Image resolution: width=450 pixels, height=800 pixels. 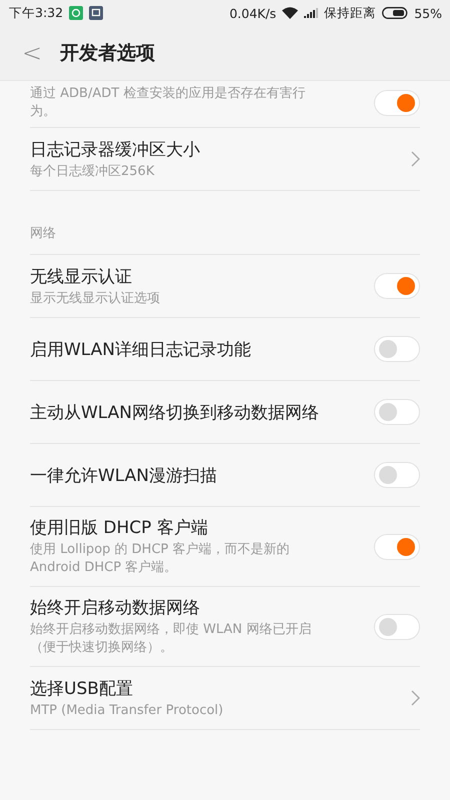 What do you see at coordinates (127, 711) in the screenshot?
I see `setting-summary: MTP (Media Transfer Protocol)` at bounding box center [127, 711].